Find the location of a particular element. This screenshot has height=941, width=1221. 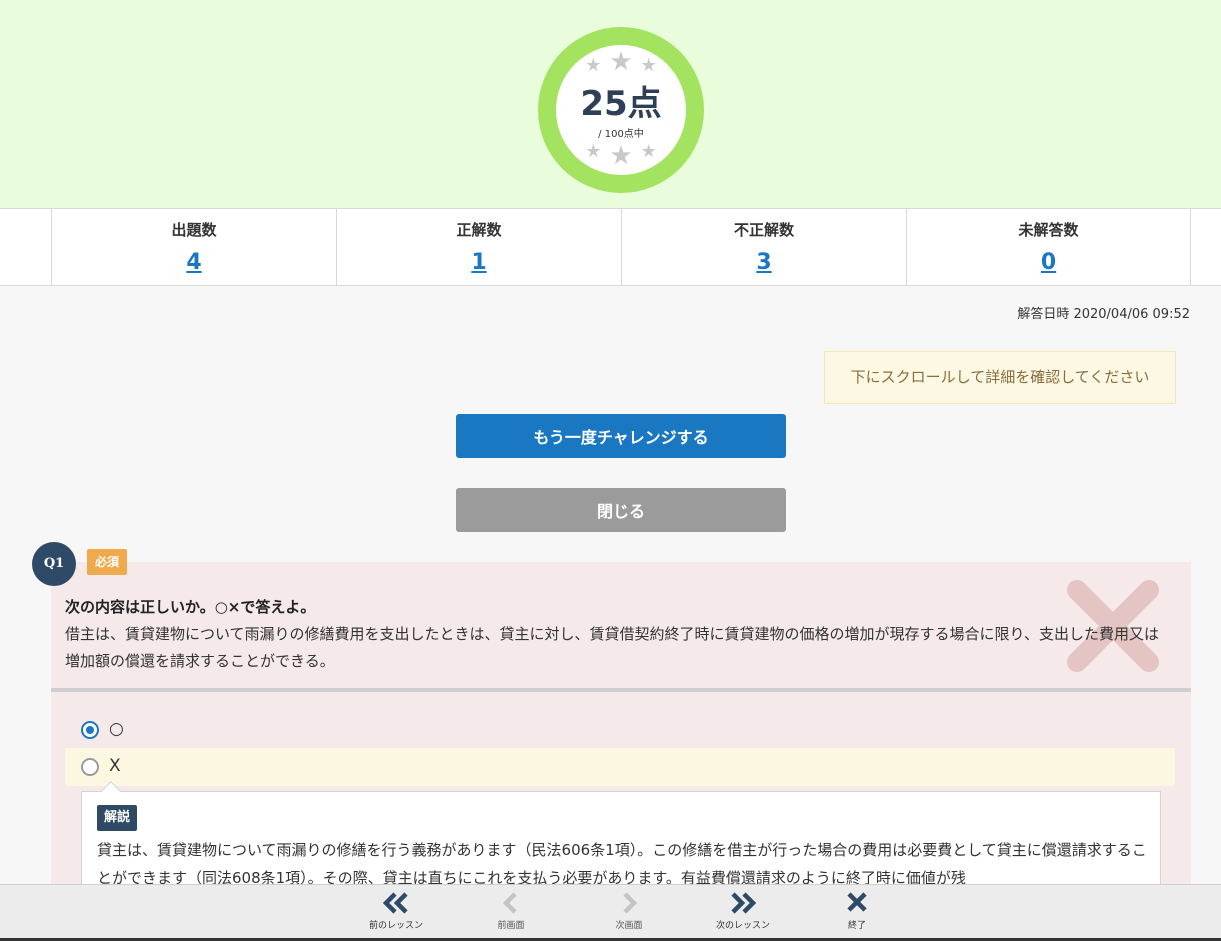

stat-label: 出題数 is located at coordinates (194, 230).